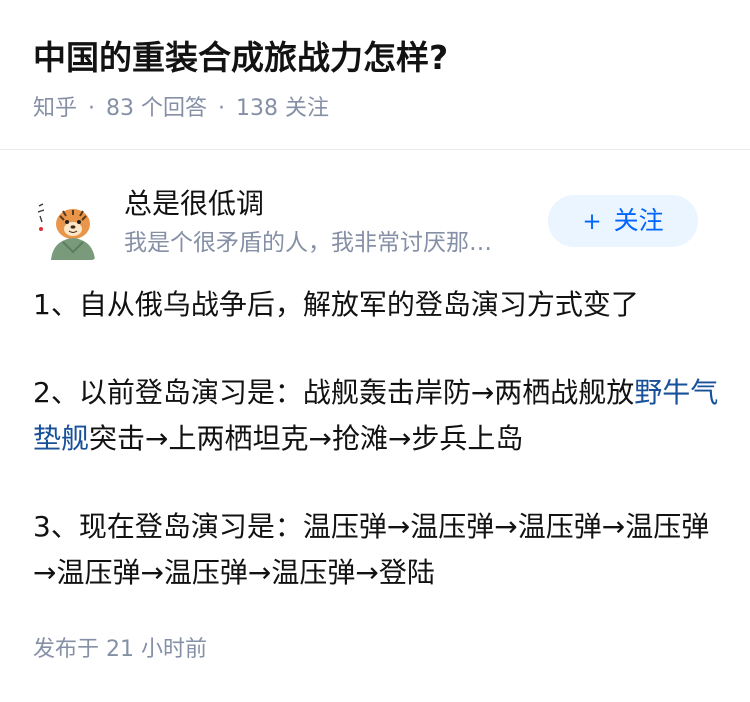 This screenshot has height=702, width=750. Describe the element at coordinates (306, 438) in the screenshot. I see `paragraph-text: 突击→上两栖坦克→抢滩→步兵上岛` at that location.